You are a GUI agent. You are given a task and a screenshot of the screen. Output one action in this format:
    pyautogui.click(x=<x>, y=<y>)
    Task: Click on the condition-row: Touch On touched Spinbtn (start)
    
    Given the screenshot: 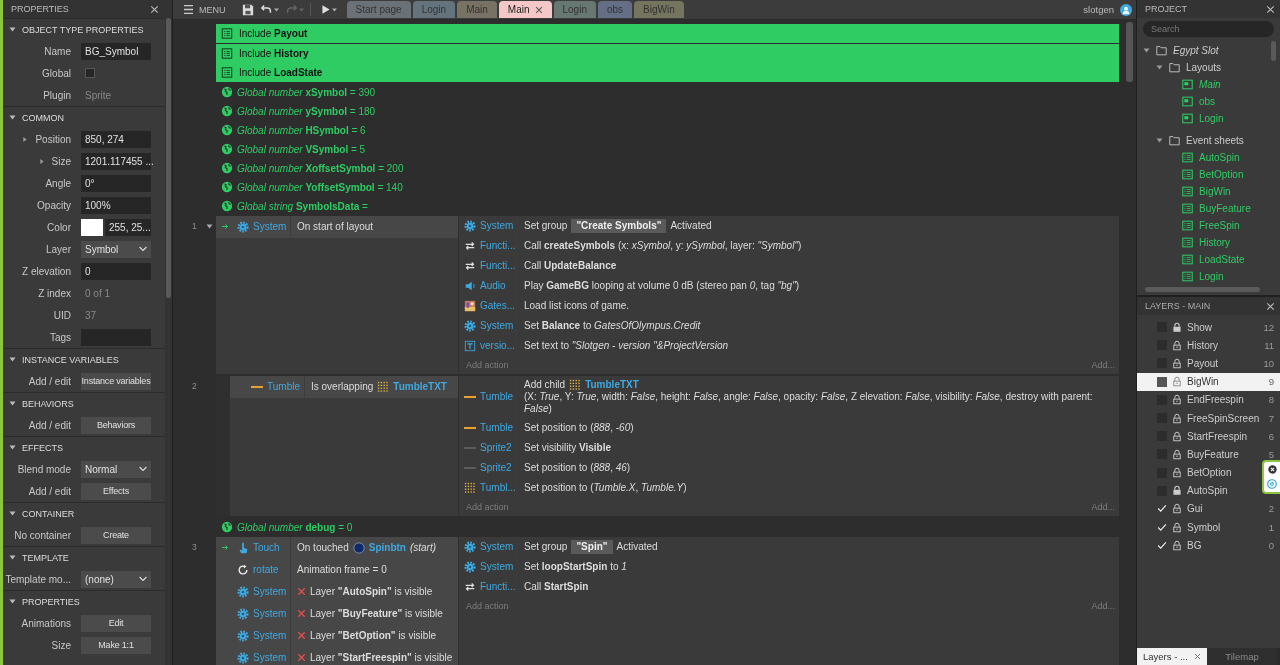 What is the action you would take?
    pyautogui.click(x=337, y=547)
    